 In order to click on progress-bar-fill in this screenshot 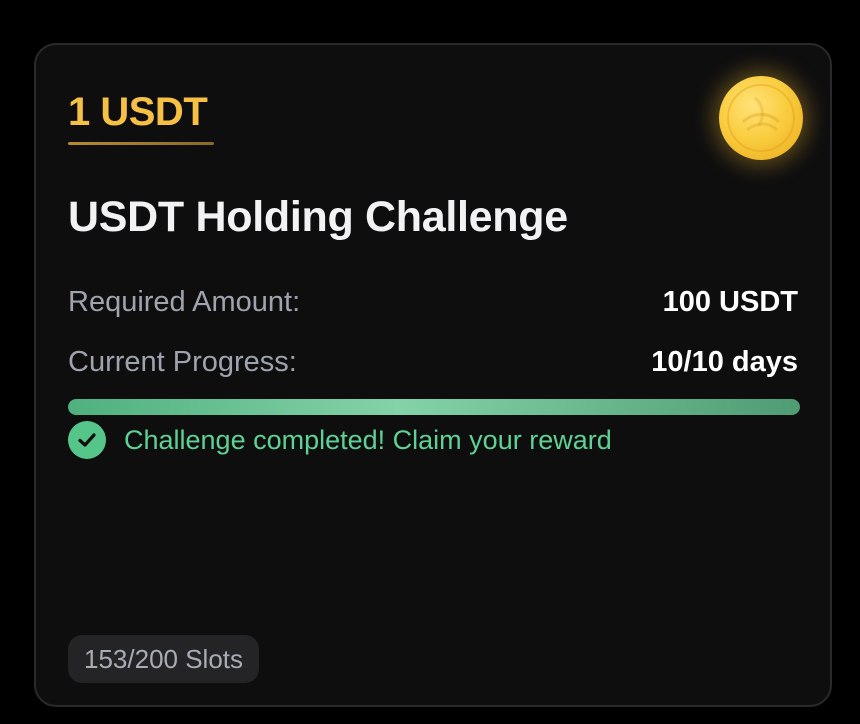, I will do `click(434, 407)`.